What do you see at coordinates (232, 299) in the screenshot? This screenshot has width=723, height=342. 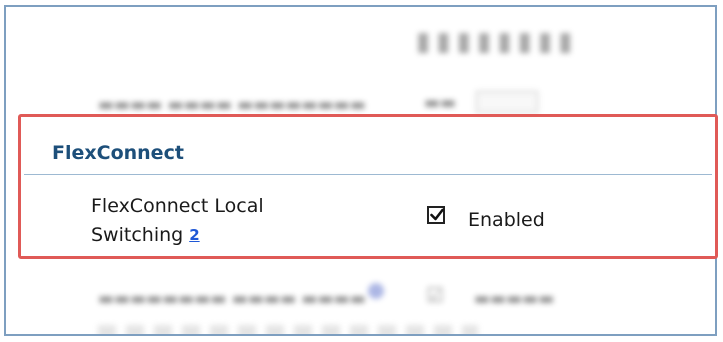 I see `blurred-field-label-2: ▬▬▬▬▬▬▬▬ ▬▬▬▬ ▬▬▬▬` at bounding box center [232, 299].